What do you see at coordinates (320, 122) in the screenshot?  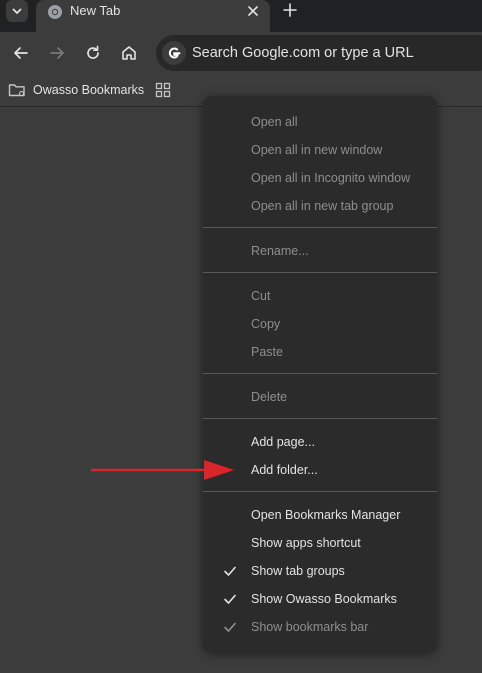 I see `menu-item-open-all: Open all` at bounding box center [320, 122].